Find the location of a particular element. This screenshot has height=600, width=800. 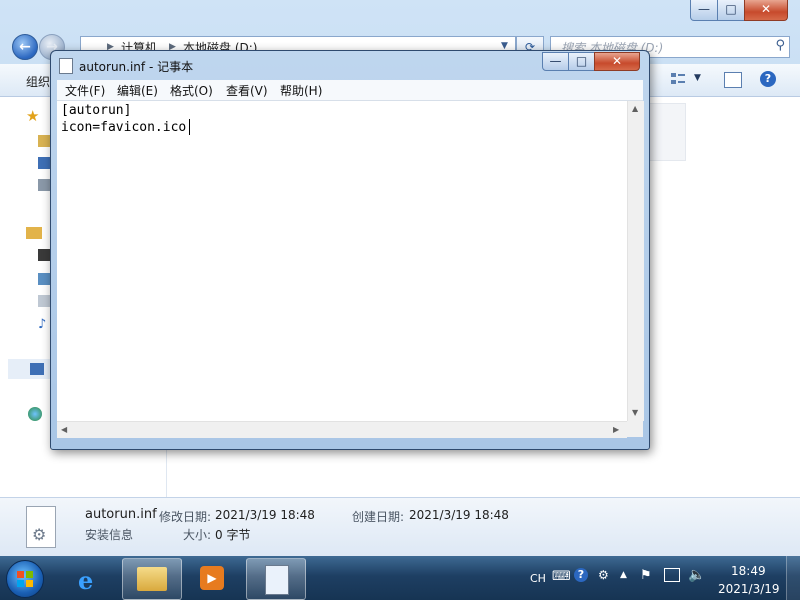

details-created-value: 2021/3/19 18:48 is located at coordinates (459, 515).